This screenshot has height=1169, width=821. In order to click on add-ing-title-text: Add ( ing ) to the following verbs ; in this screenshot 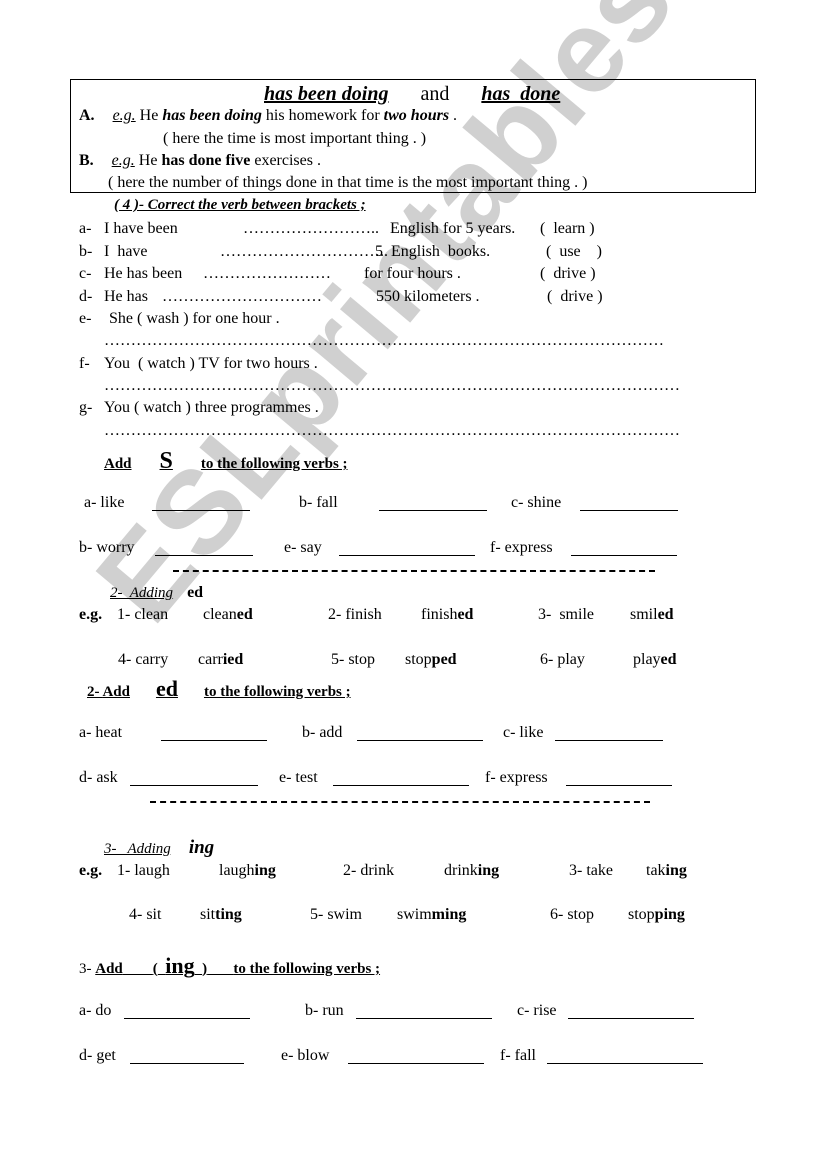, I will do `click(237, 966)`.